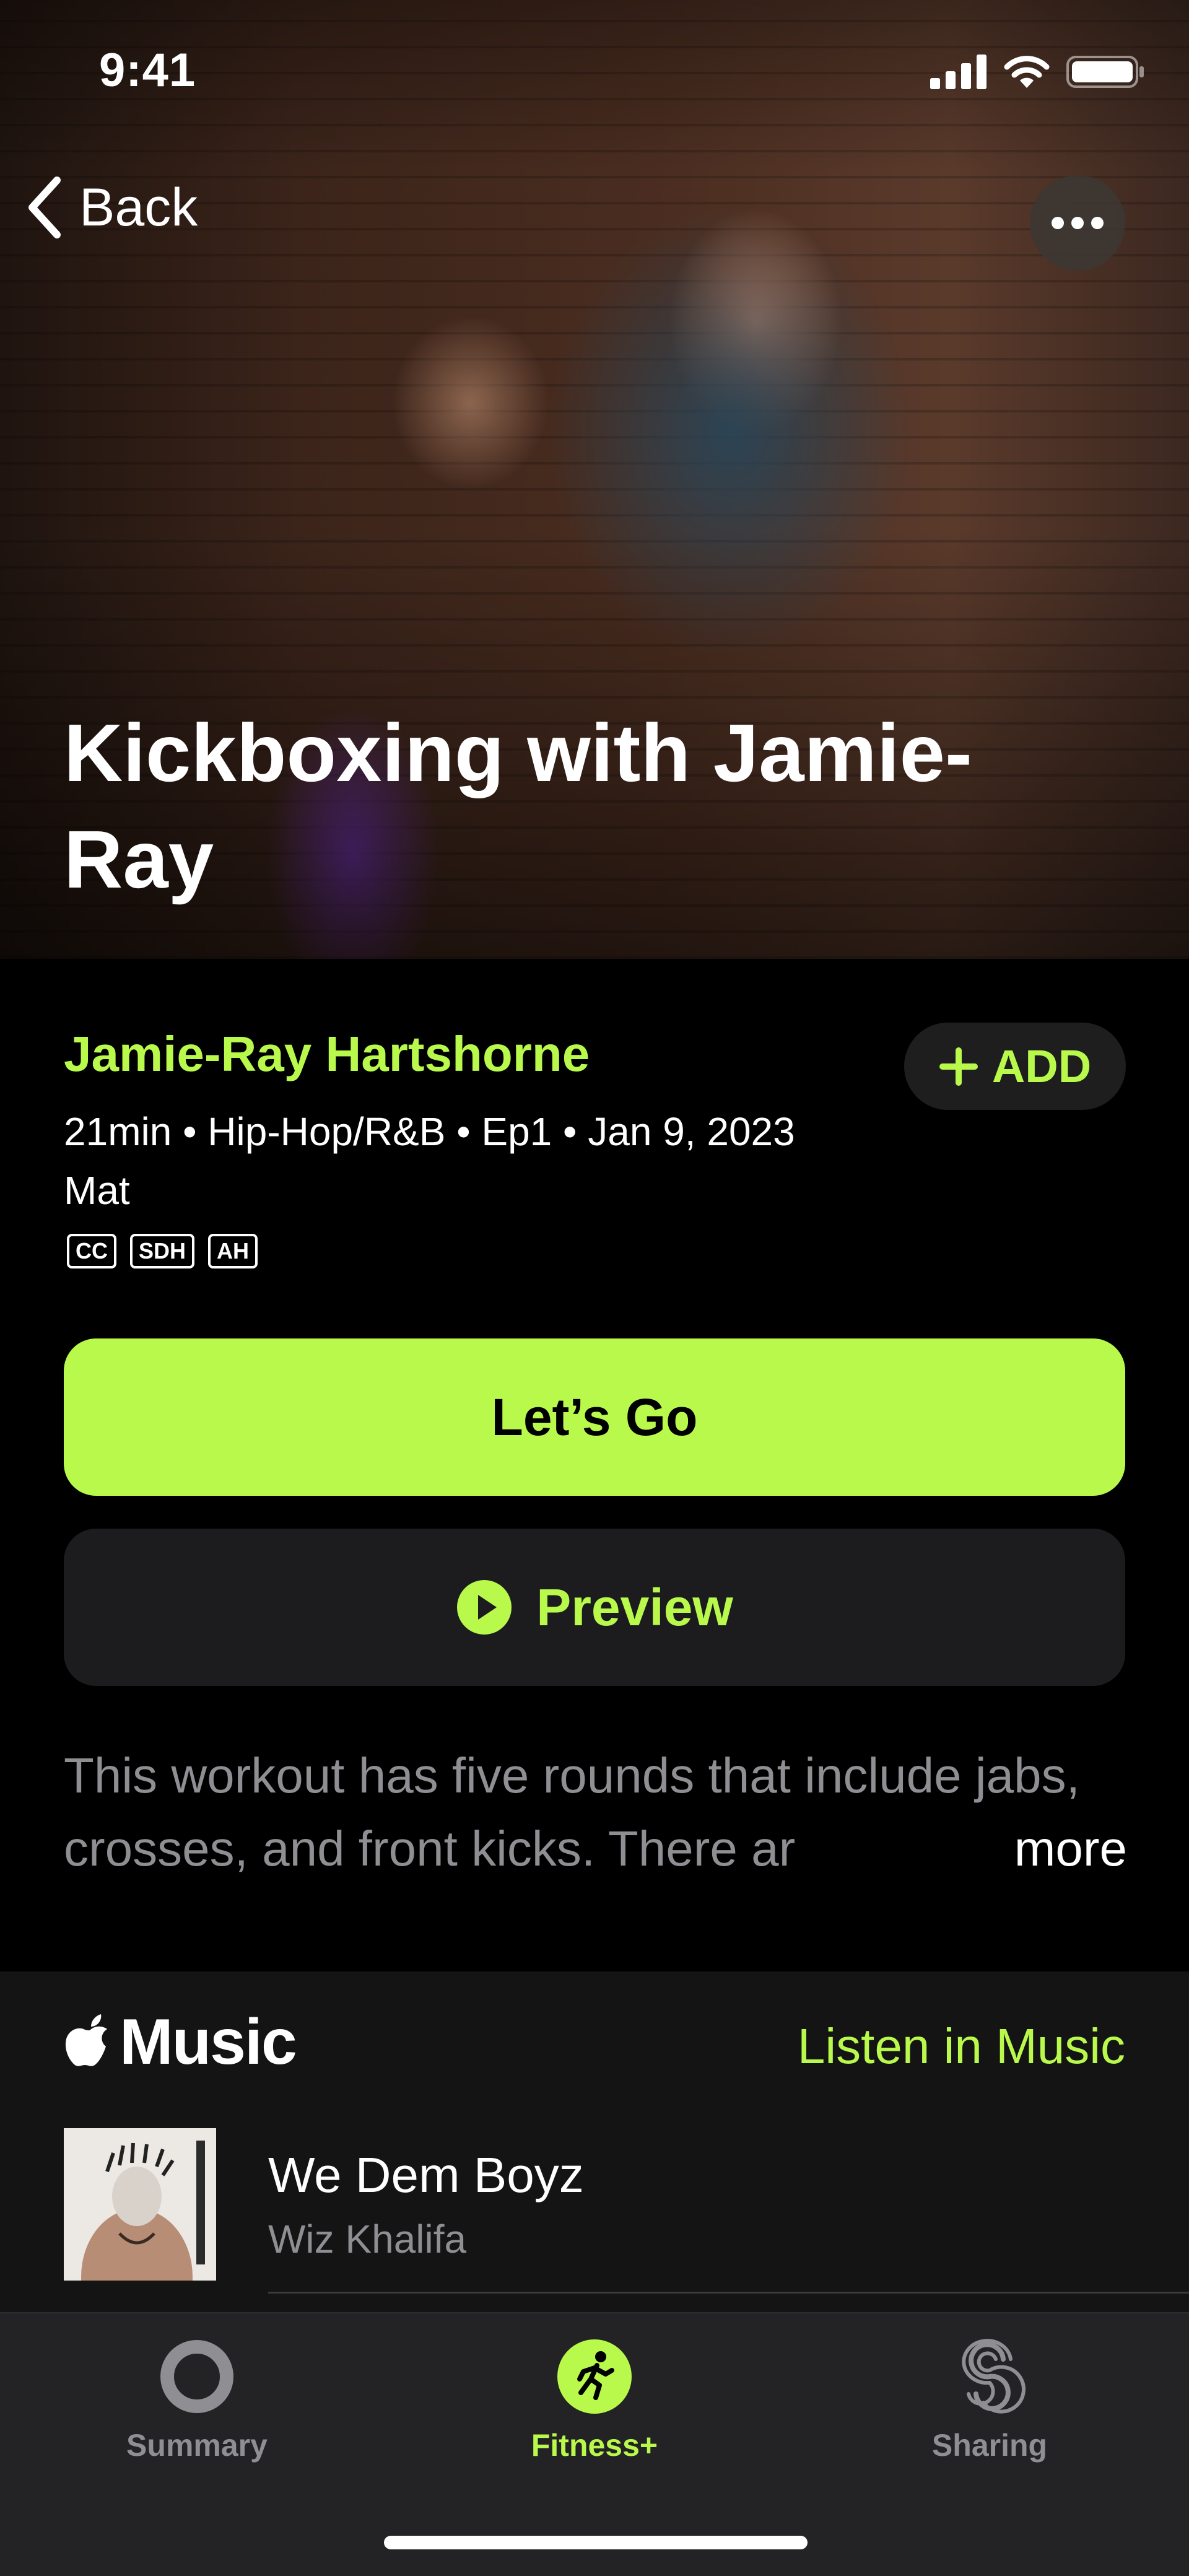  Describe the element at coordinates (233, 1251) in the screenshot. I see `ah-badge: AH` at that location.